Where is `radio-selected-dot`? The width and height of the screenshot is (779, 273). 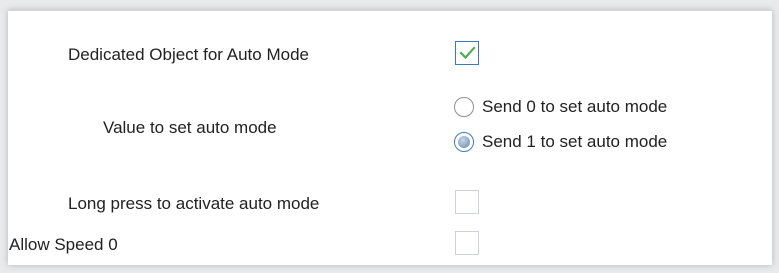
radio-selected-dot is located at coordinates (464, 142).